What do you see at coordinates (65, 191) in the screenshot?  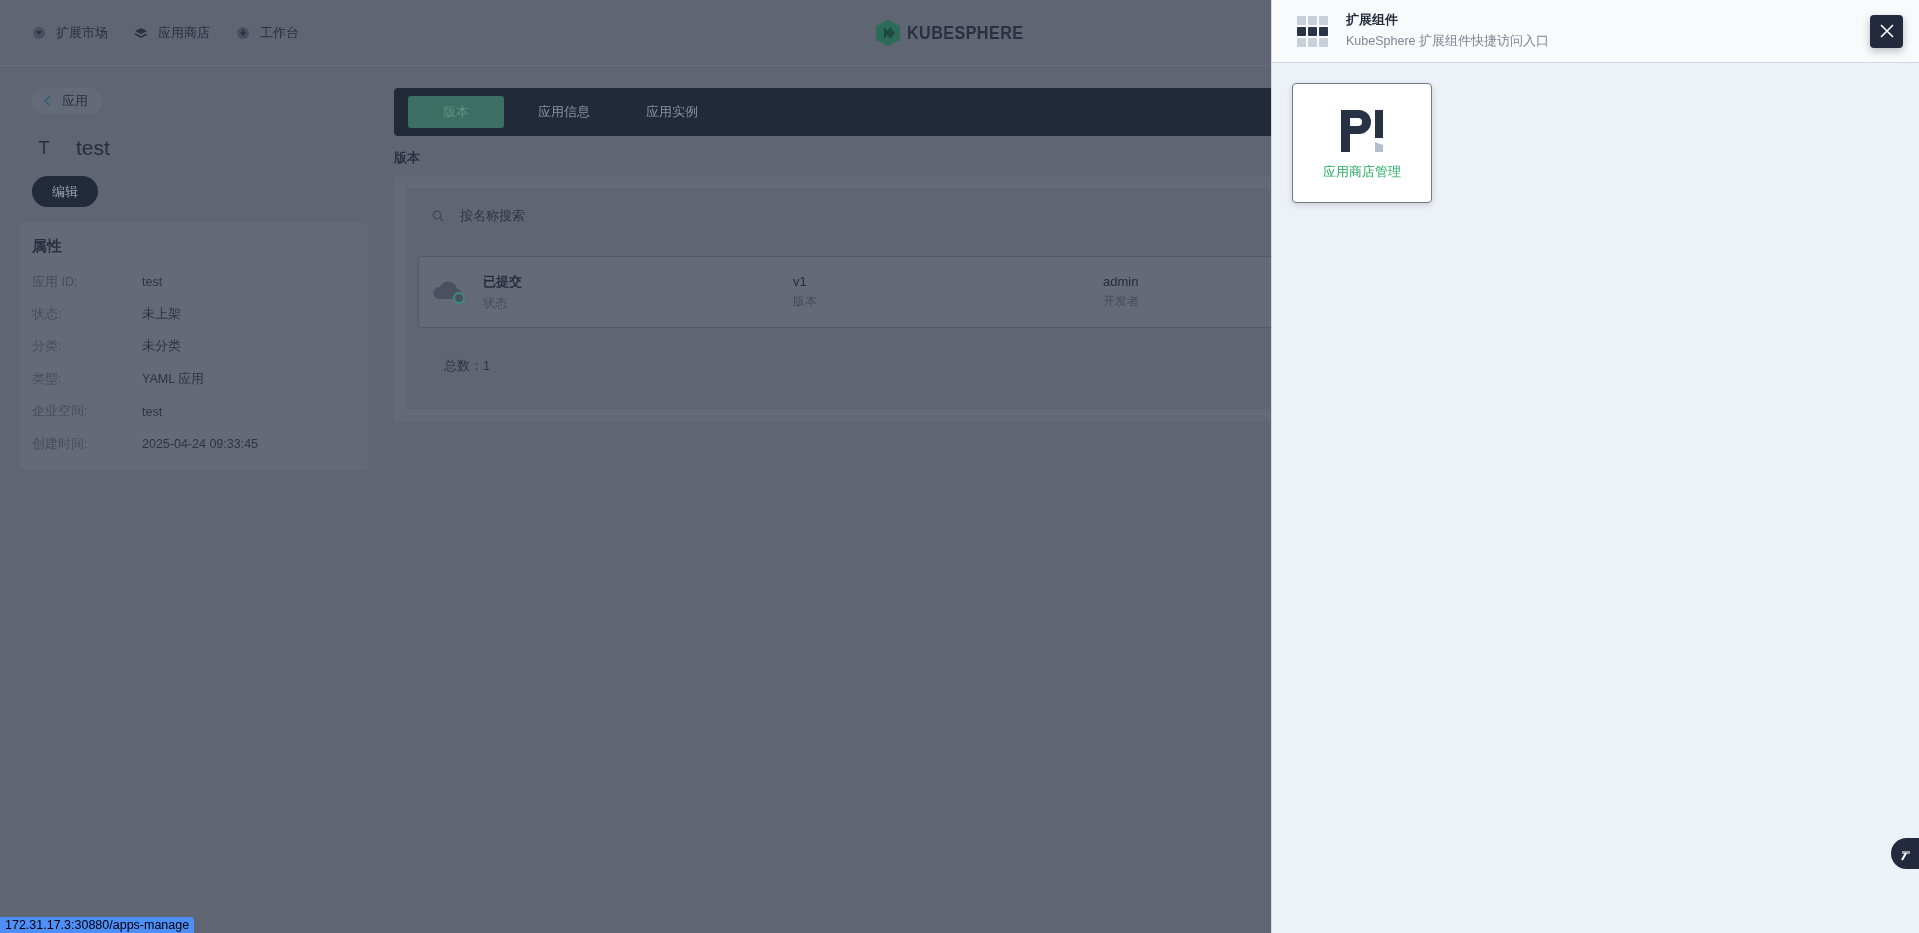 I see `edit-button: 编辑` at bounding box center [65, 191].